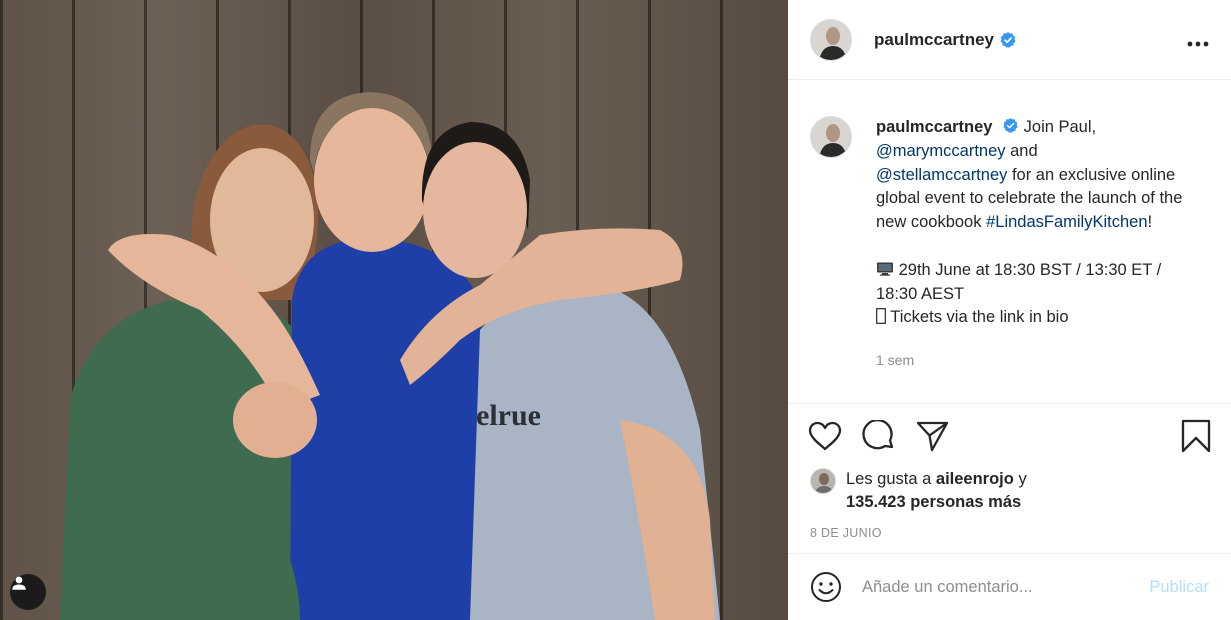  I want to click on likes-and: y, so click(1020, 479).